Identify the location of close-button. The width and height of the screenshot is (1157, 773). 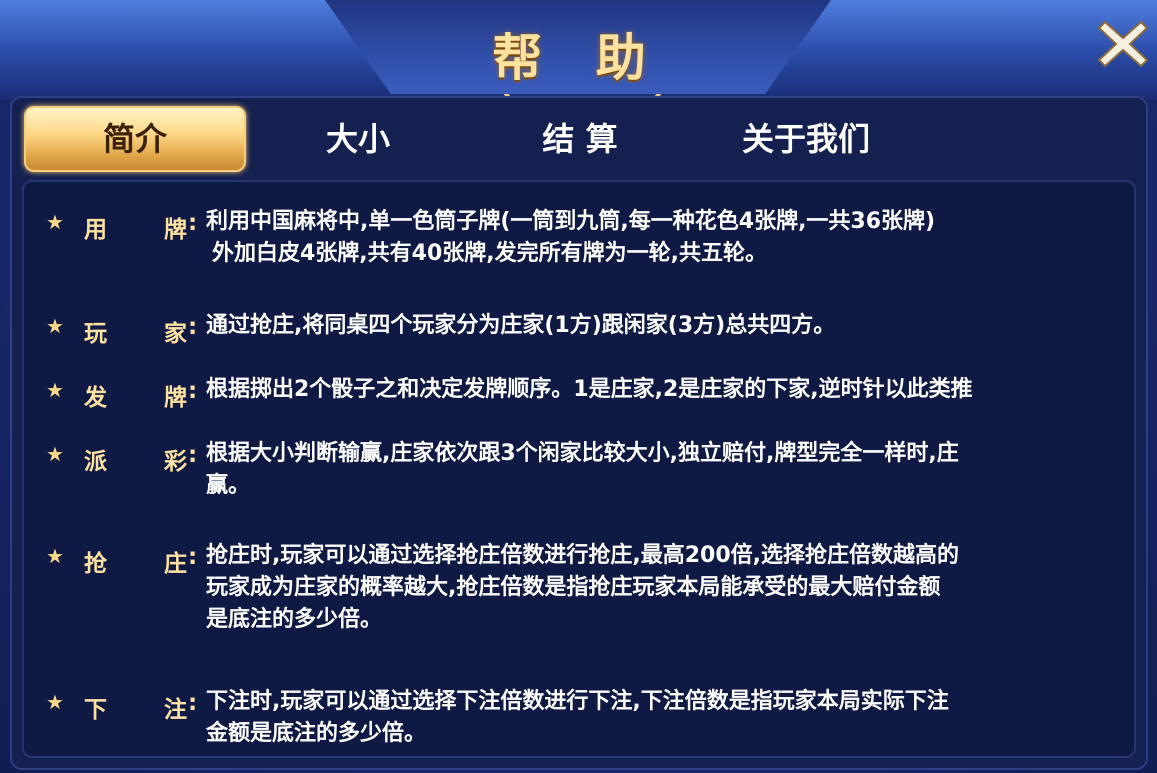
(1123, 44).